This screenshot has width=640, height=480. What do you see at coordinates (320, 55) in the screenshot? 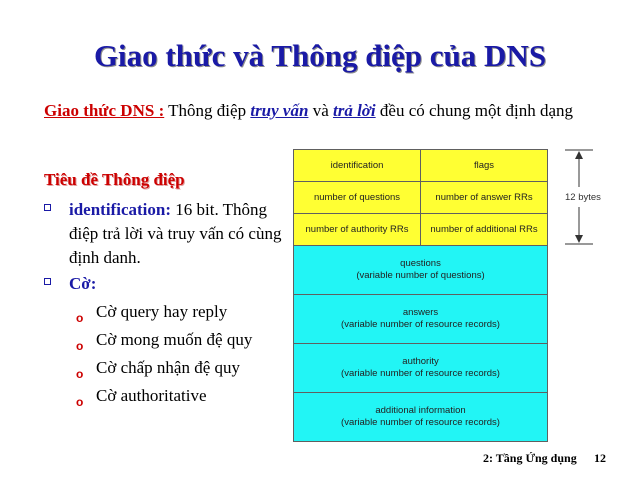
I see `slide-title: Giao thức và Thông điệp của DNS` at bounding box center [320, 55].